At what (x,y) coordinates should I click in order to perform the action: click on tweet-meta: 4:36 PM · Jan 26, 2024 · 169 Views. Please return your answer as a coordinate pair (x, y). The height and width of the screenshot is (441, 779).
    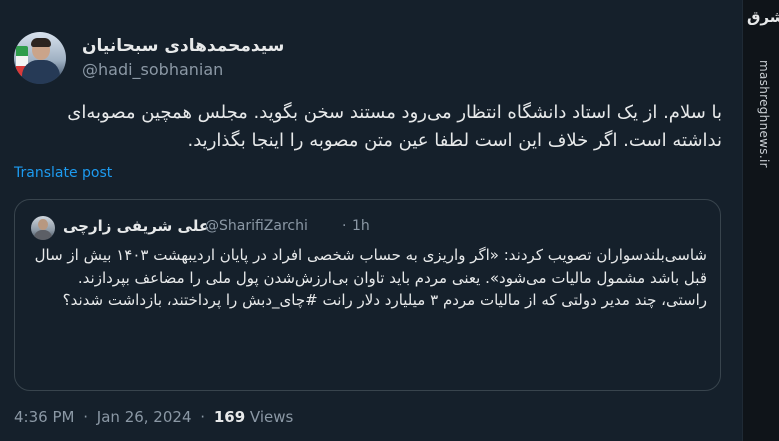
    Looking at the image, I should click on (153, 417).